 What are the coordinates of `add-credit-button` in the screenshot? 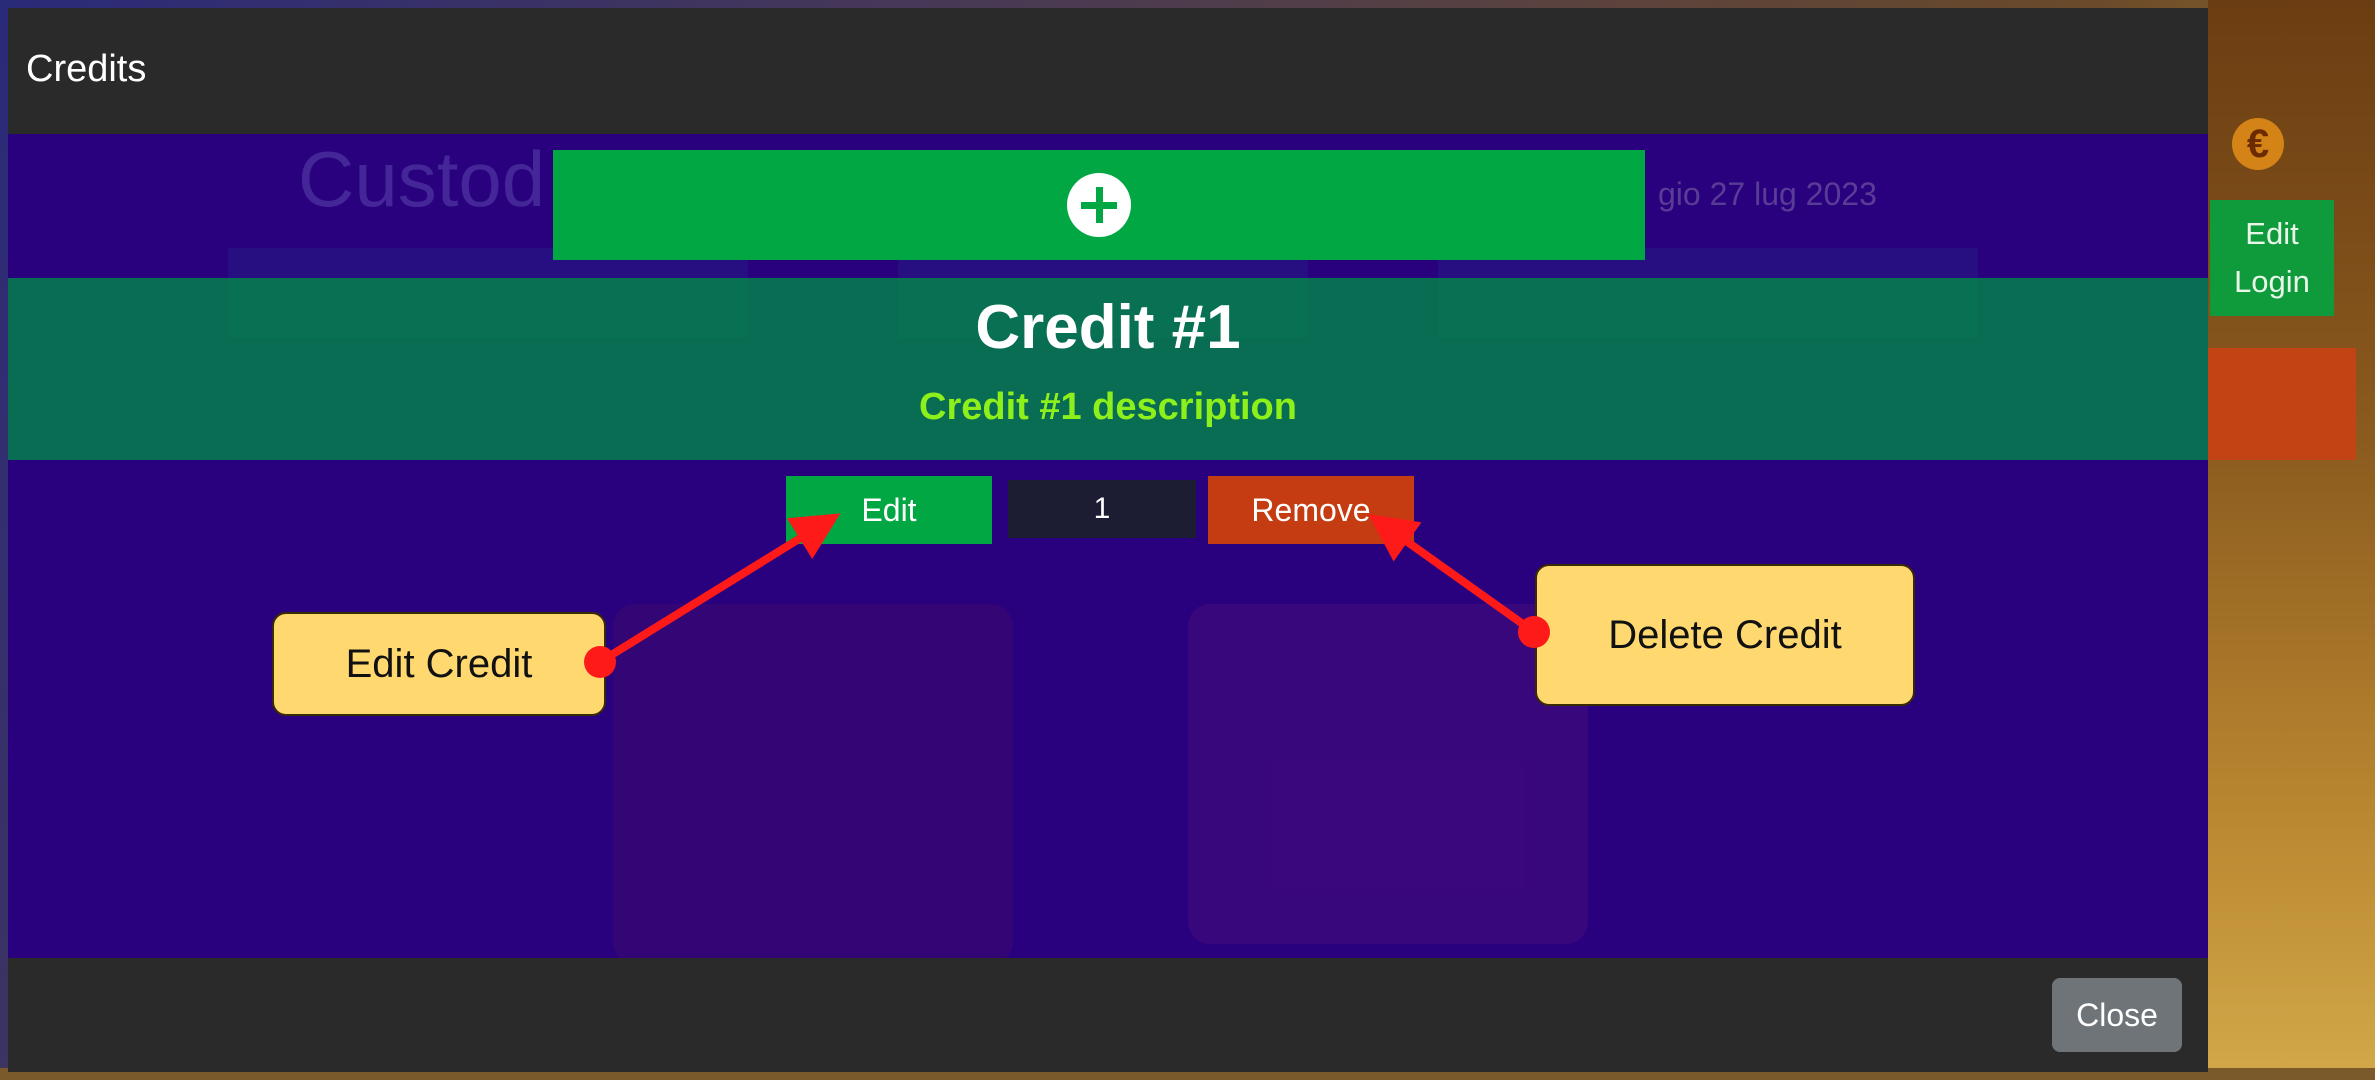 It's located at (1099, 205).